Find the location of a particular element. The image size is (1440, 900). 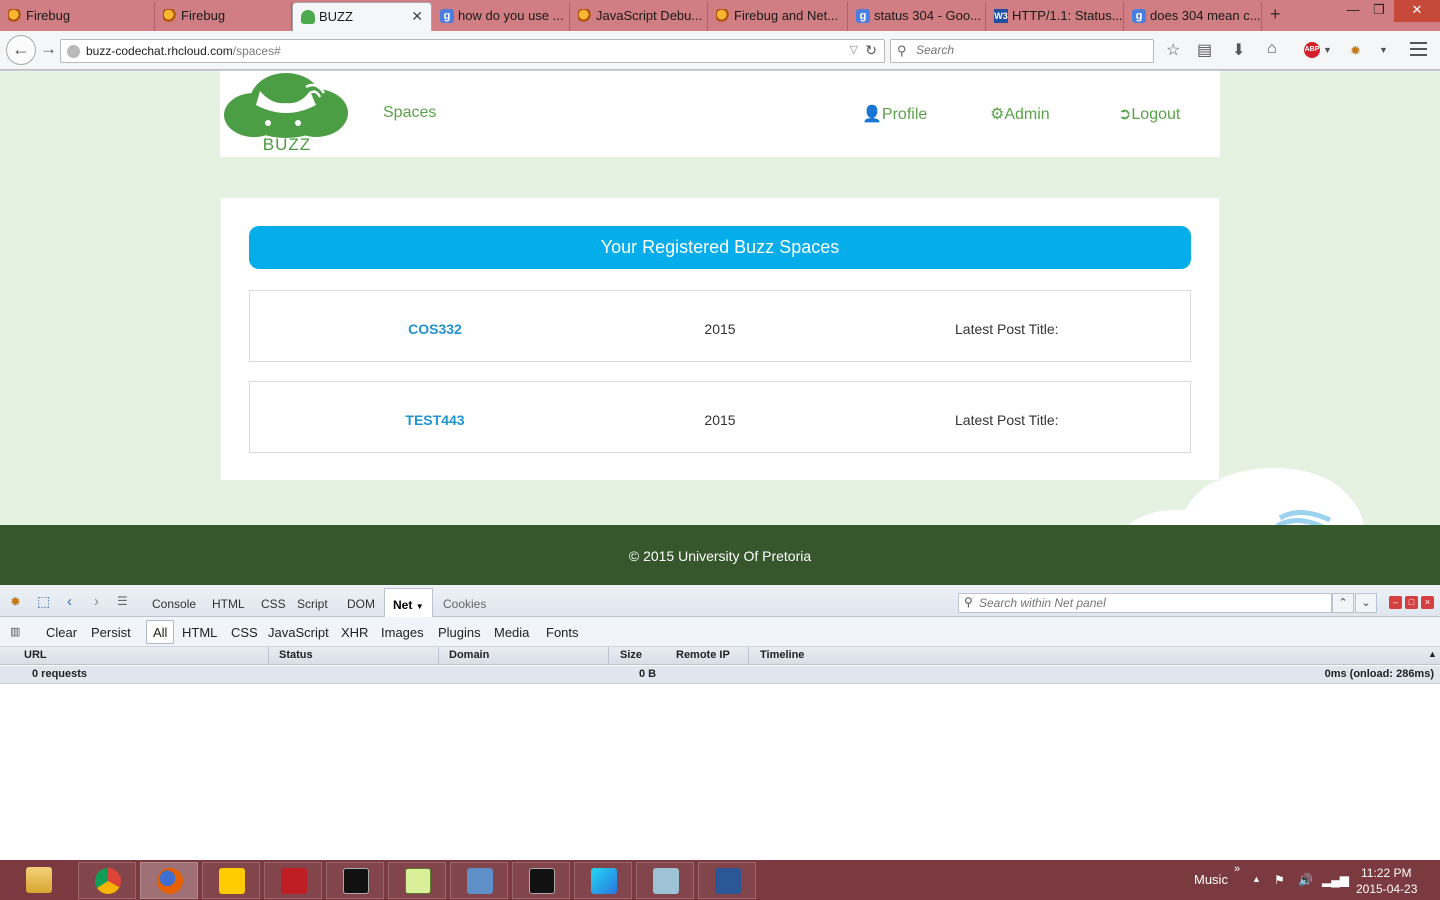

sort-arrow-icon: ▲ is located at coordinates (1432, 654).